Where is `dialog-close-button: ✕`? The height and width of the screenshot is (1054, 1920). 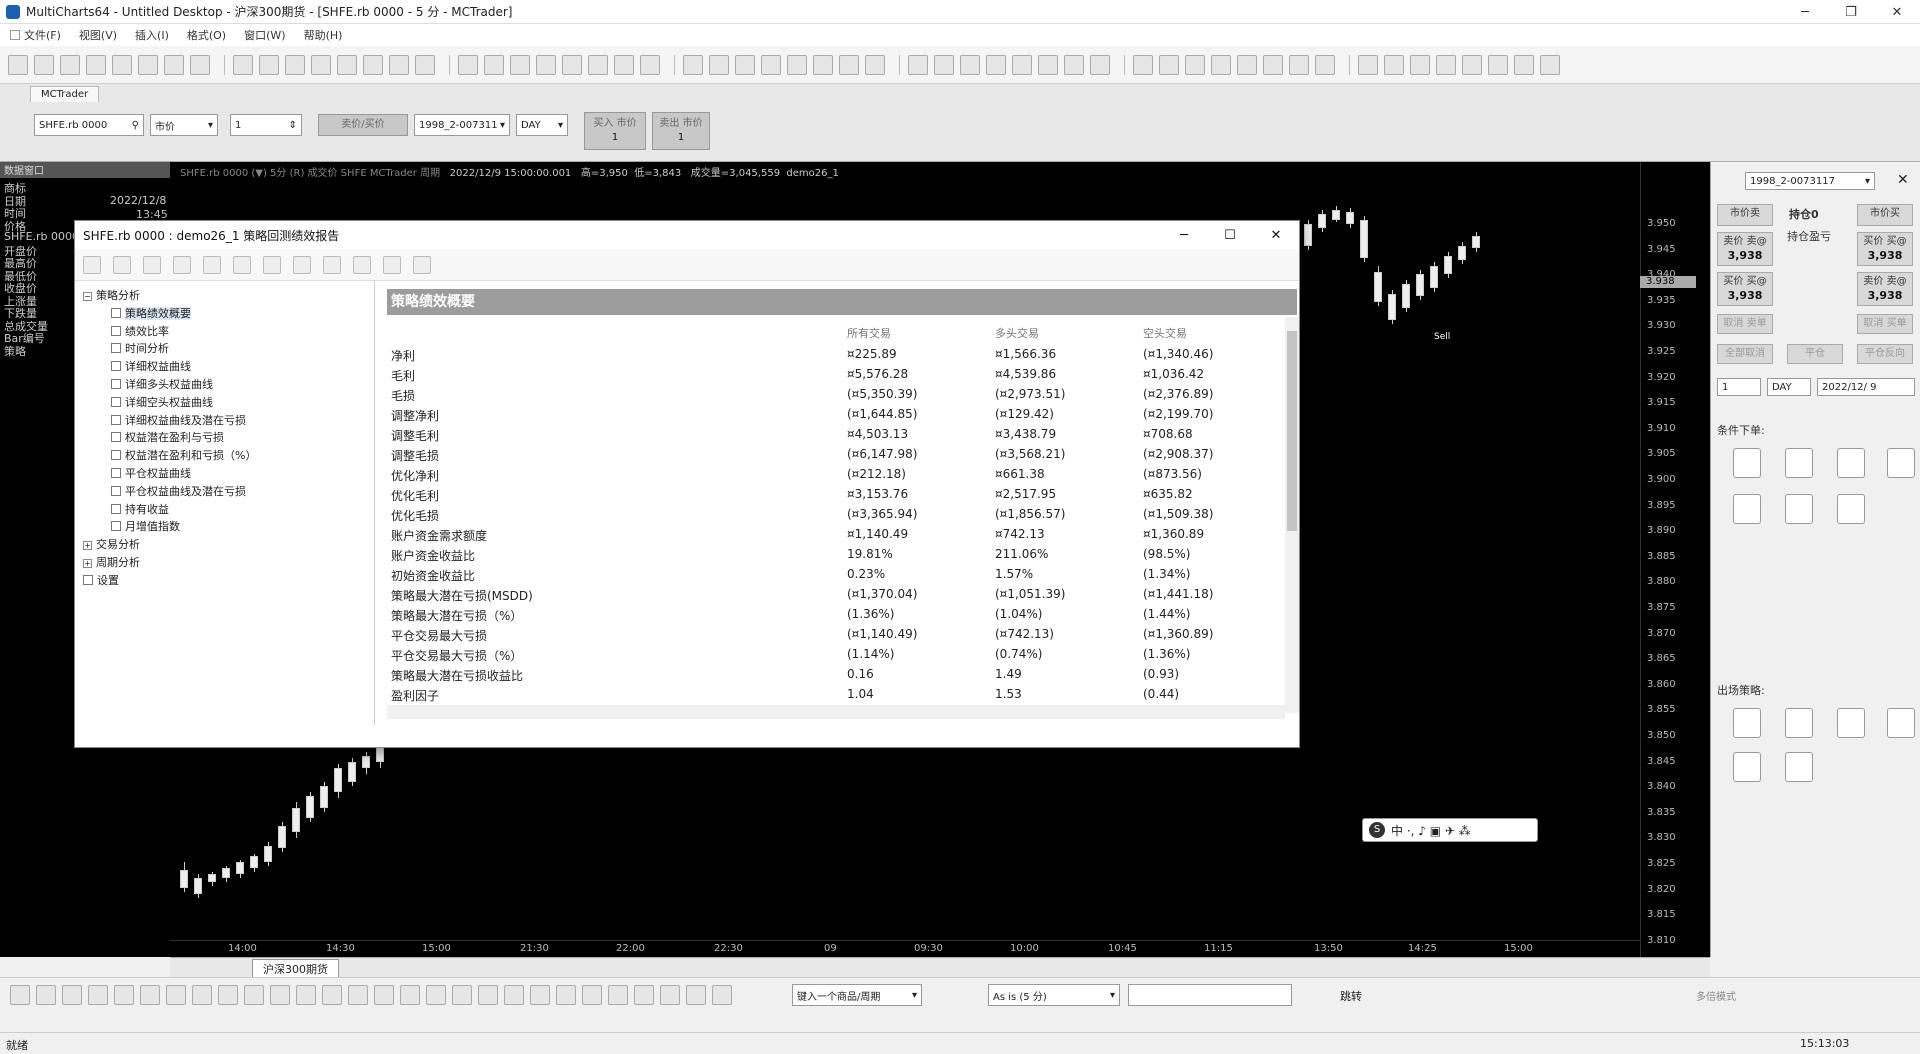 dialog-close-button: ✕ is located at coordinates (1276, 235).